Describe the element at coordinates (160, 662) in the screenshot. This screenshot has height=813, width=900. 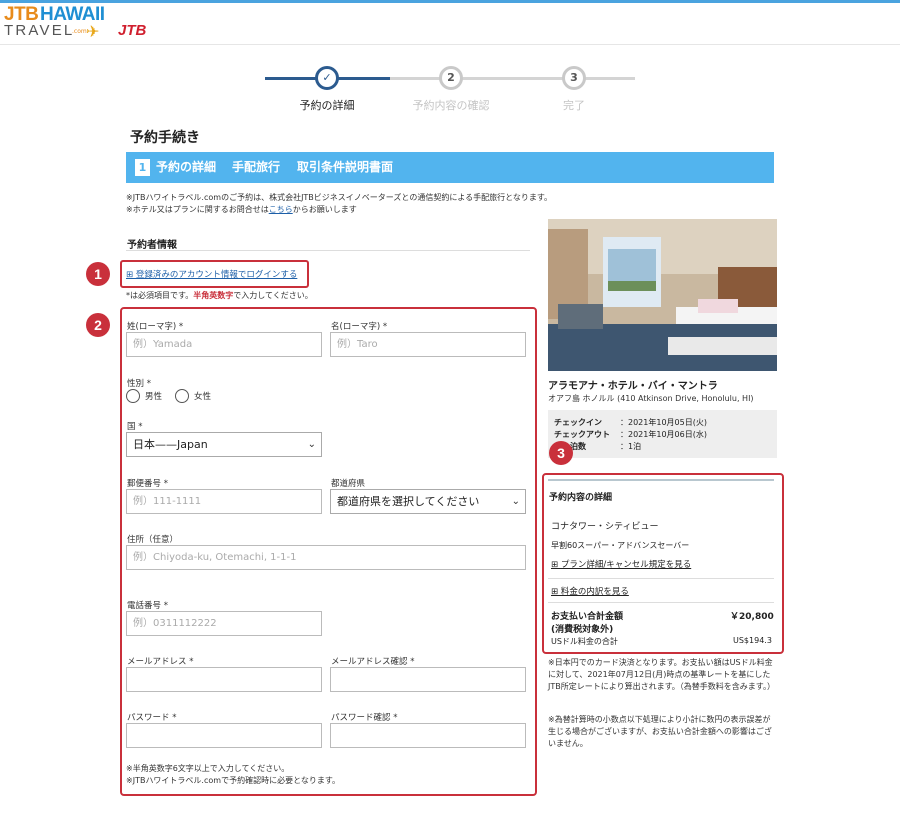
I see `email-label: メールアドレス *` at that location.